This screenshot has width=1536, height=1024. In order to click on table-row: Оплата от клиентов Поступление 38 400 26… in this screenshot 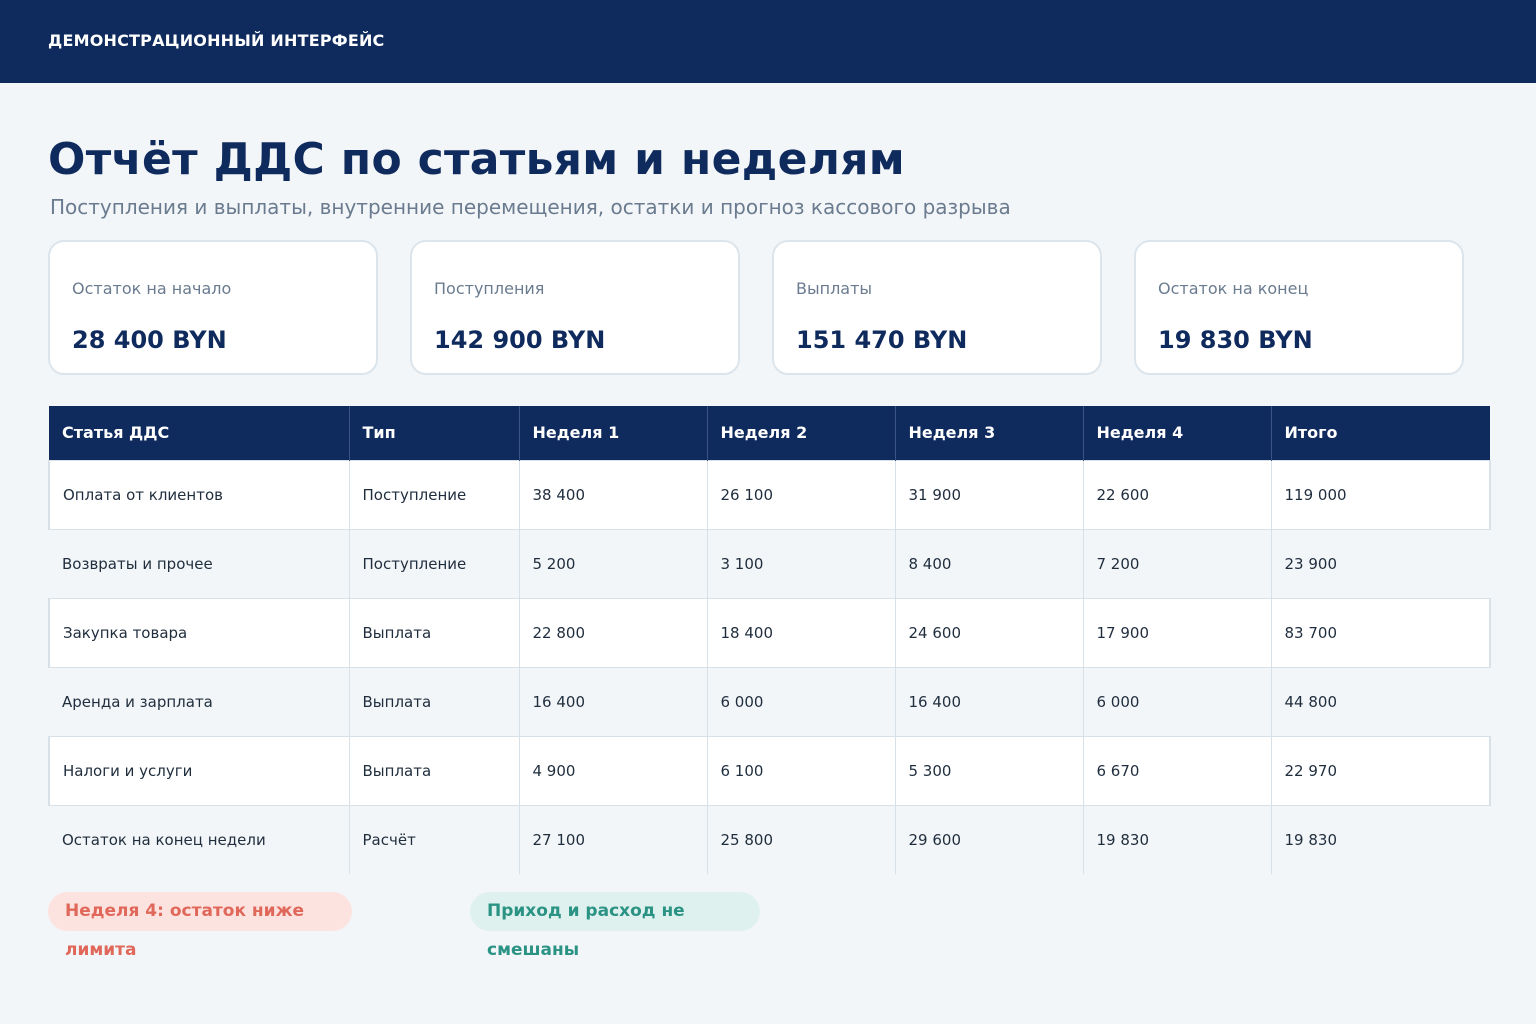, I will do `click(769, 494)`.